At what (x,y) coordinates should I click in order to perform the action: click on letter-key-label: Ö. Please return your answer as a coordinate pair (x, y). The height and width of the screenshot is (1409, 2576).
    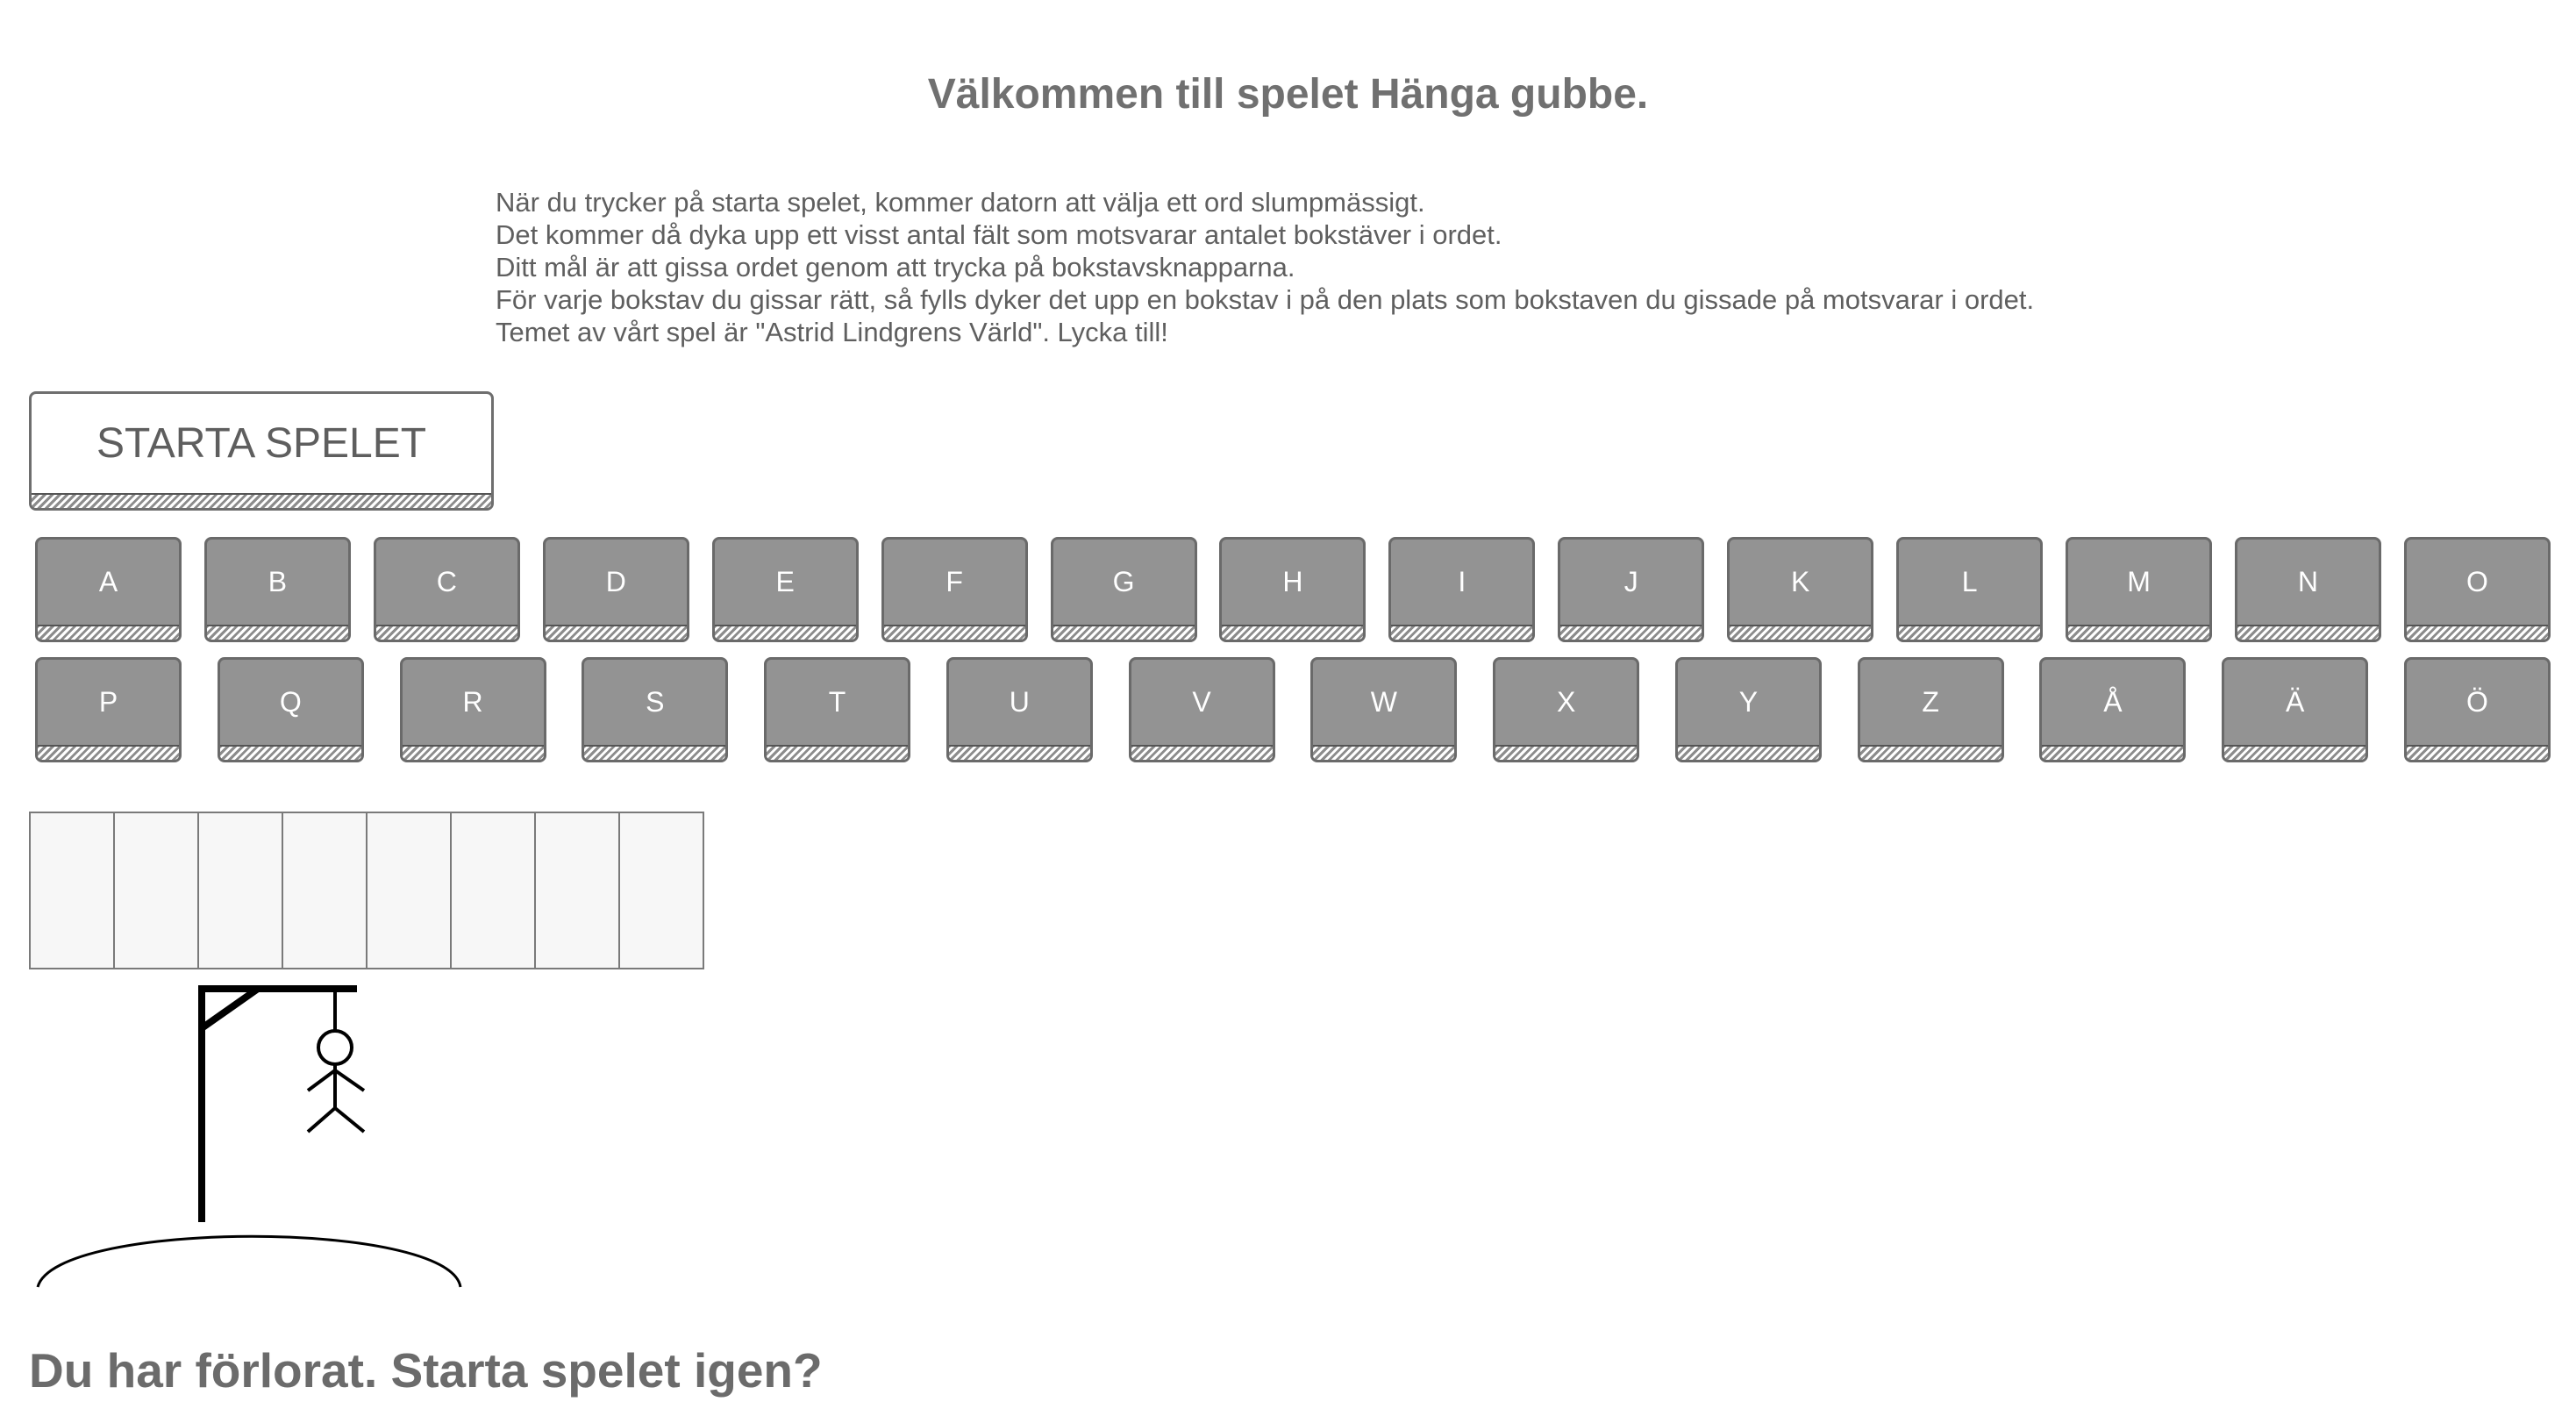
    Looking at the image, I should click on (2477, 701).